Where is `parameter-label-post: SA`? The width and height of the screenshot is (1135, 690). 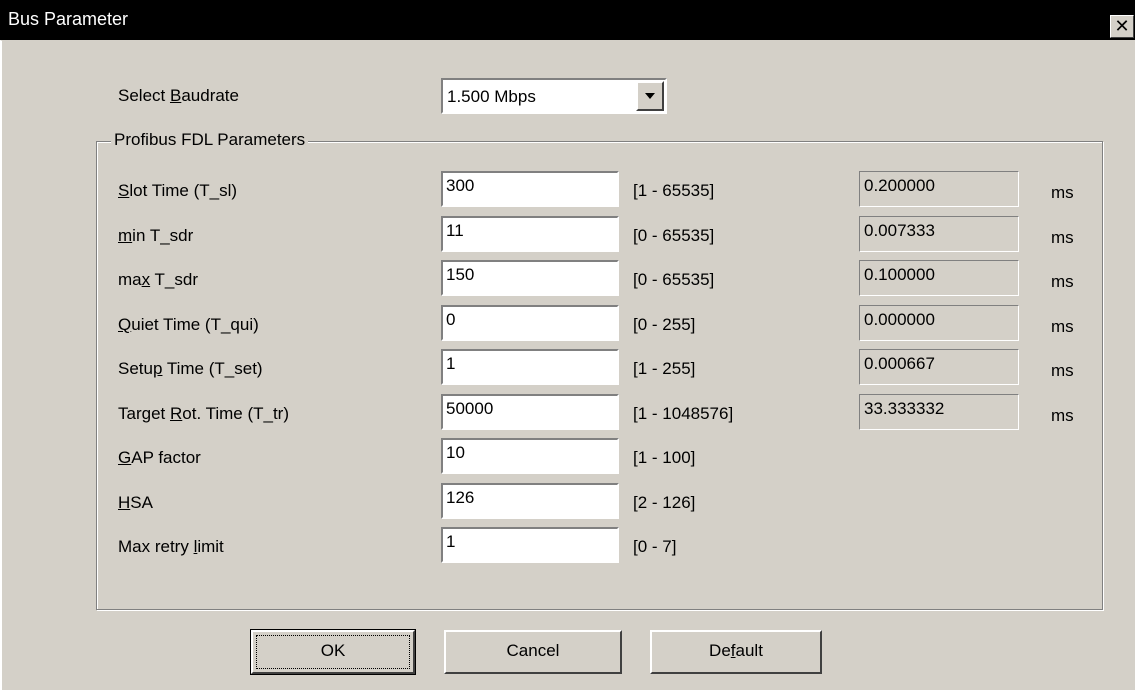
parameter-label-post: SA is located at coordinates (141, 502).